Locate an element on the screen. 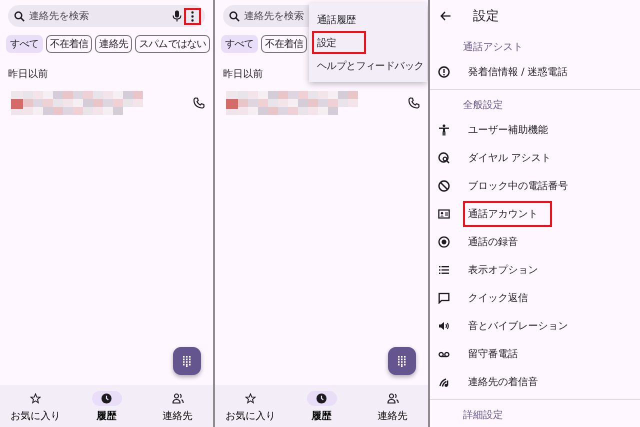 Image resolution: width=640 pixels, height=427 pixels. section-header: 通話アシスト is located at coordinates (493, 47).